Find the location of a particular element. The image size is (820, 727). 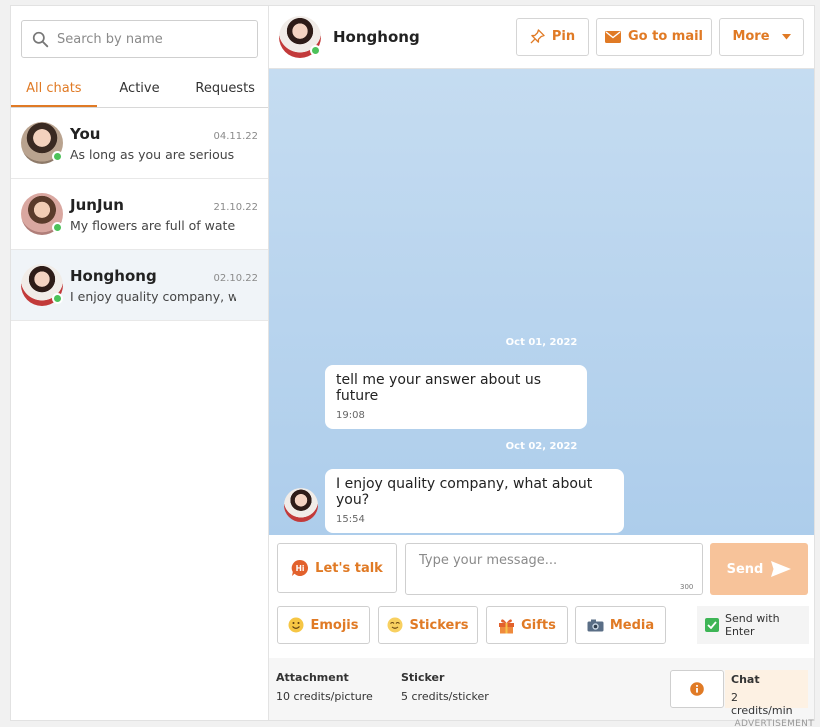

emojis-button: Emojis is located at coordinates (323, 625).